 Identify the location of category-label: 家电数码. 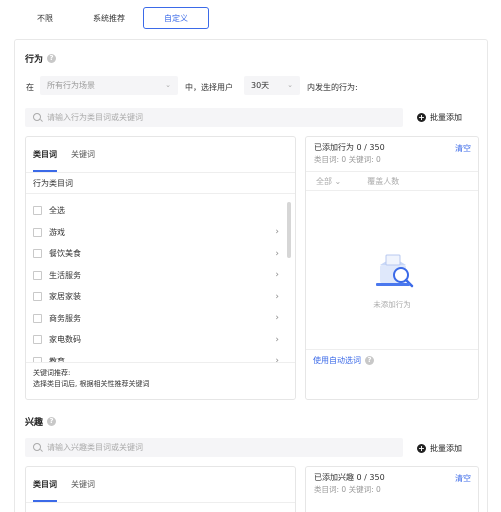
(65, 340).